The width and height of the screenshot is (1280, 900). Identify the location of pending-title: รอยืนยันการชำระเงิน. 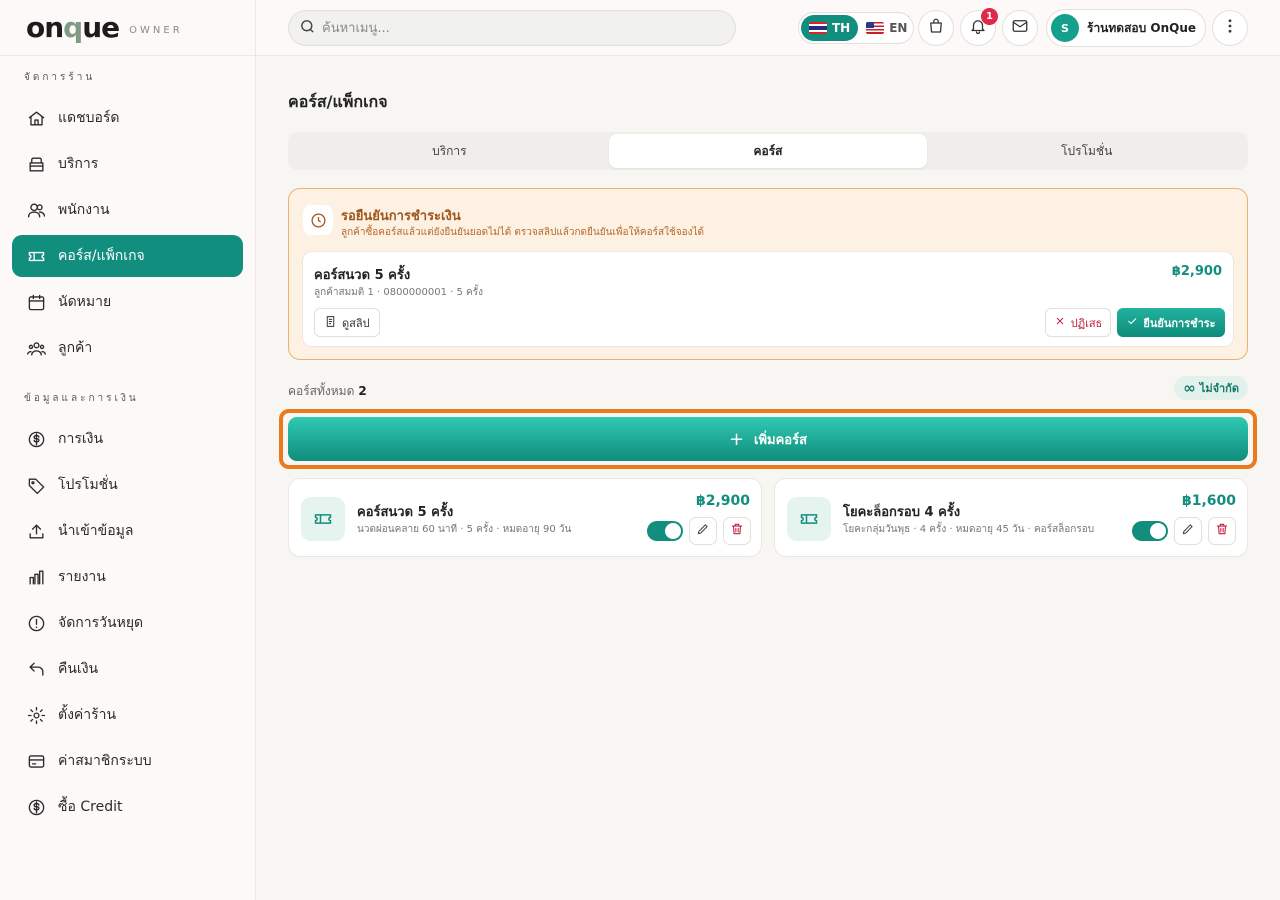
(401, 216).